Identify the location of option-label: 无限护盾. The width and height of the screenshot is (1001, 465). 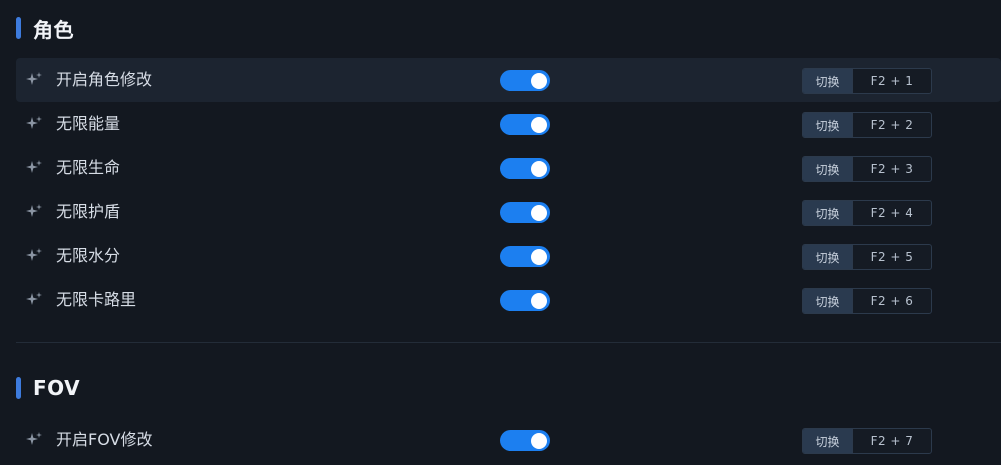
(88, 211).